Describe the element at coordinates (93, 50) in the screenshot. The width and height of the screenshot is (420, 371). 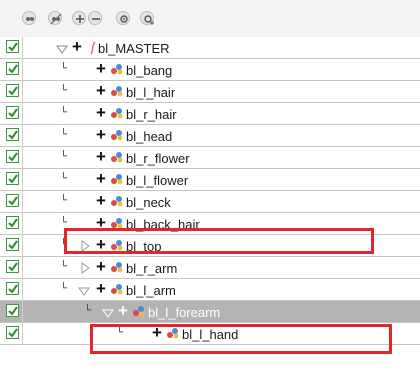
I see `master-peg-icon` at that location.